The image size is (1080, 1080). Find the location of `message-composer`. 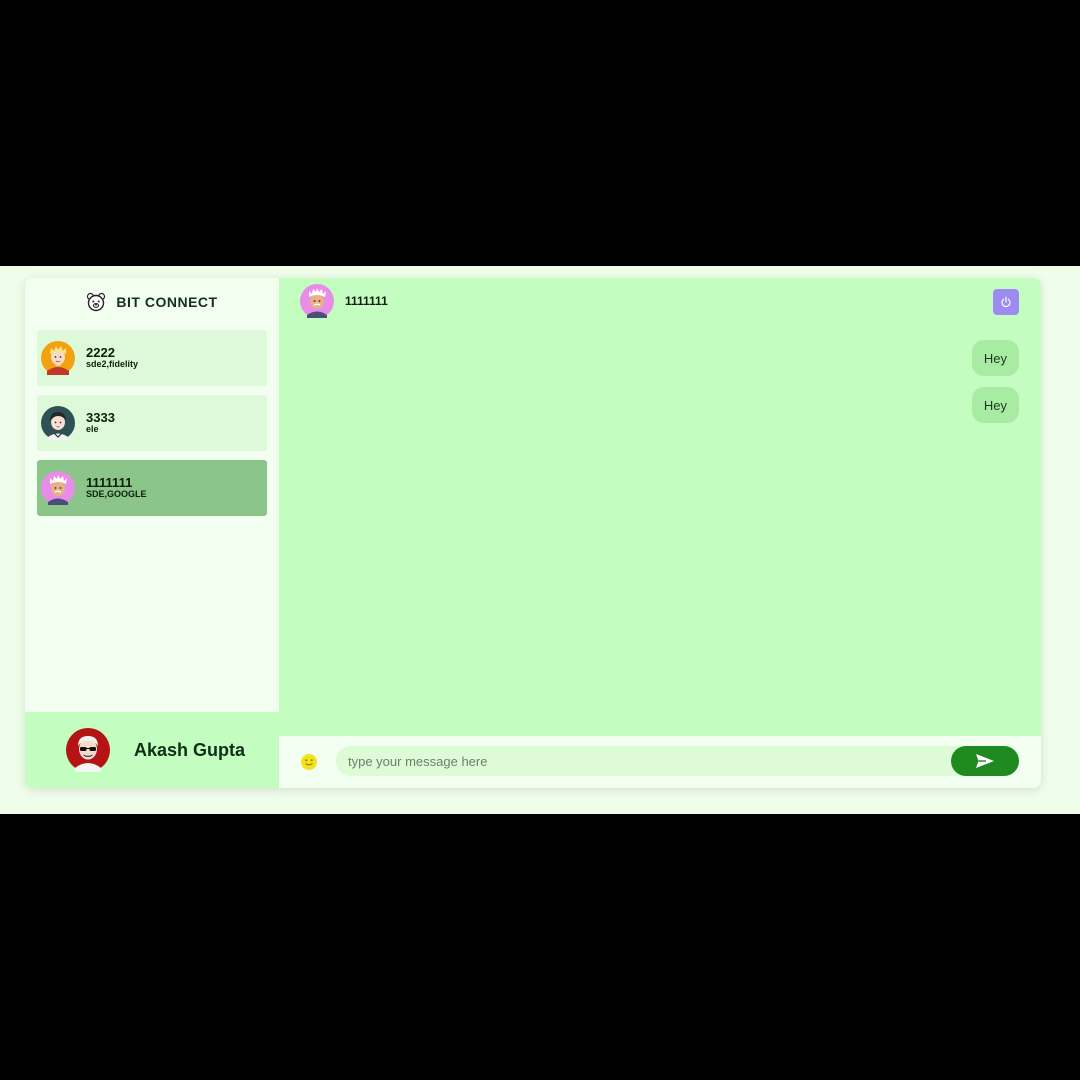

message-composer is located at coordinates (660, 762).